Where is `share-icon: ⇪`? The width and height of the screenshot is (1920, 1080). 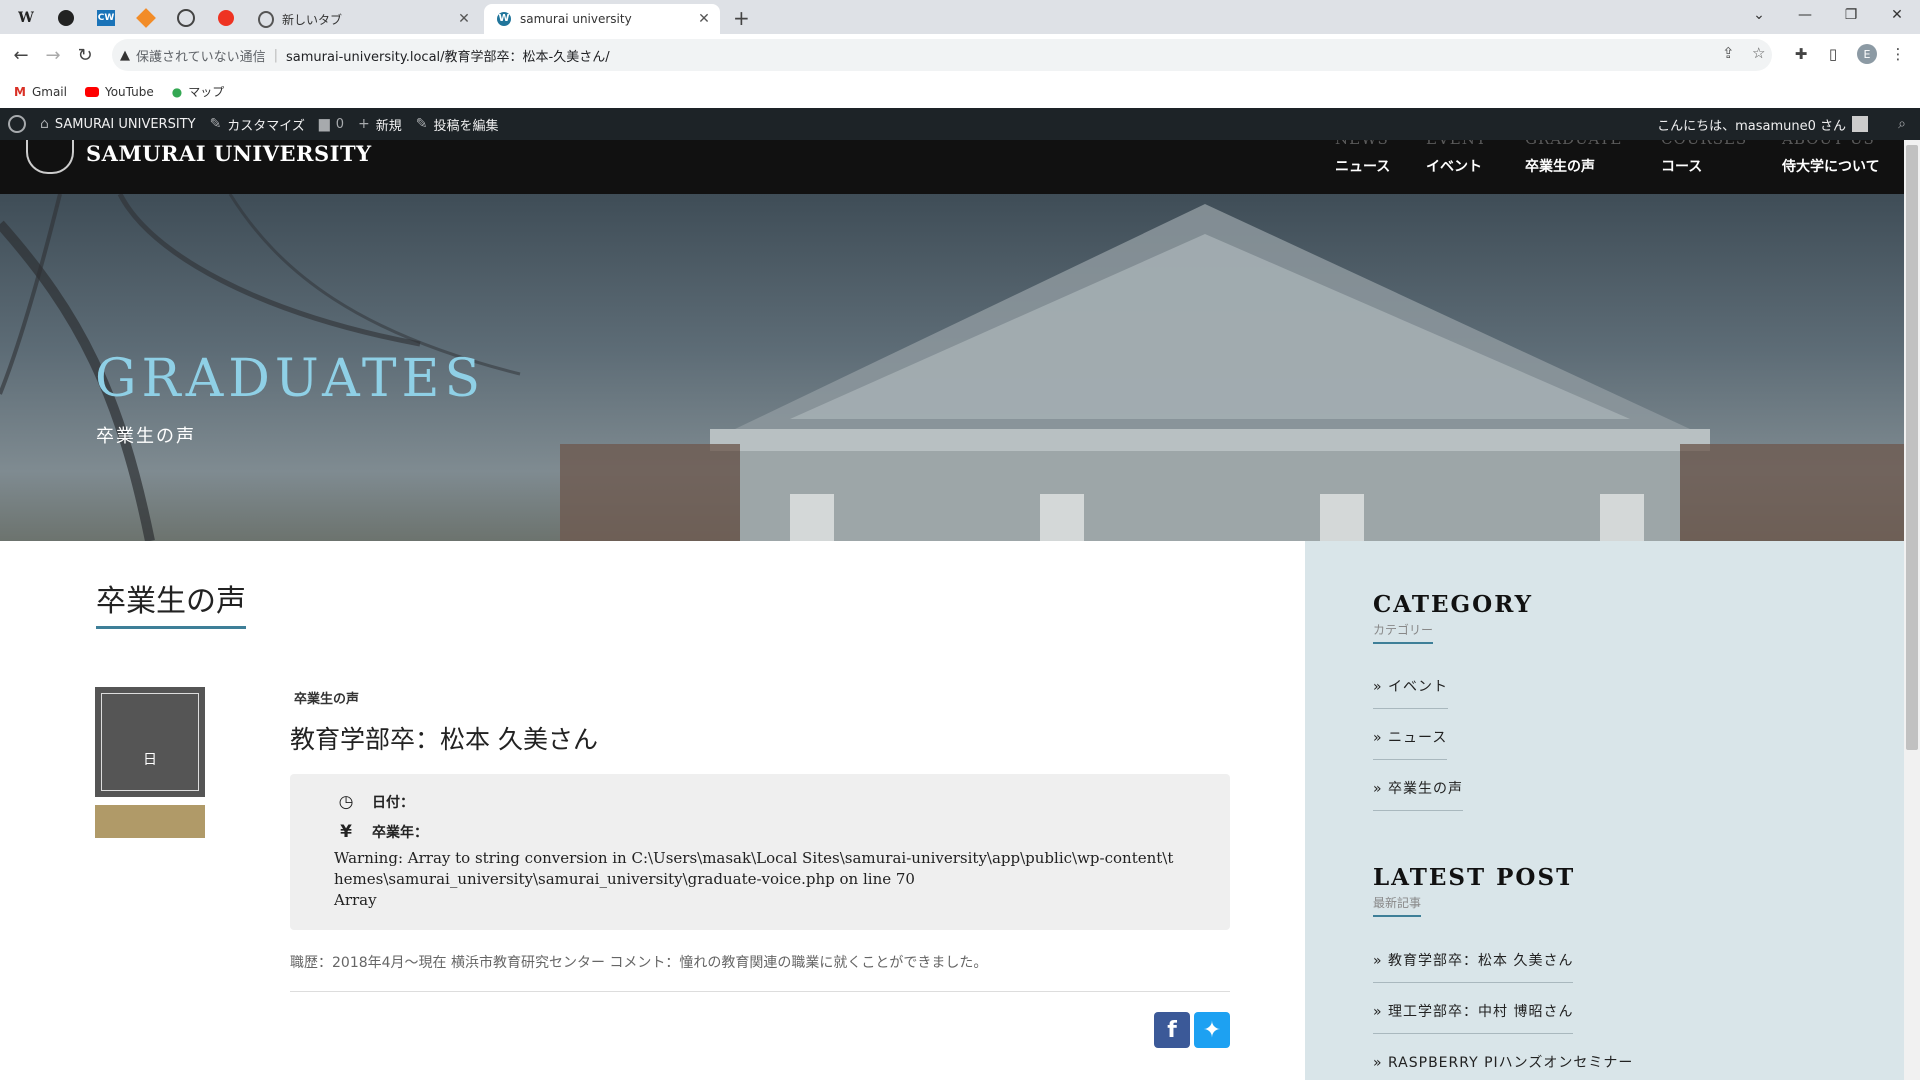 share-icon: ⇪ is located at coordinates (1728, 53).